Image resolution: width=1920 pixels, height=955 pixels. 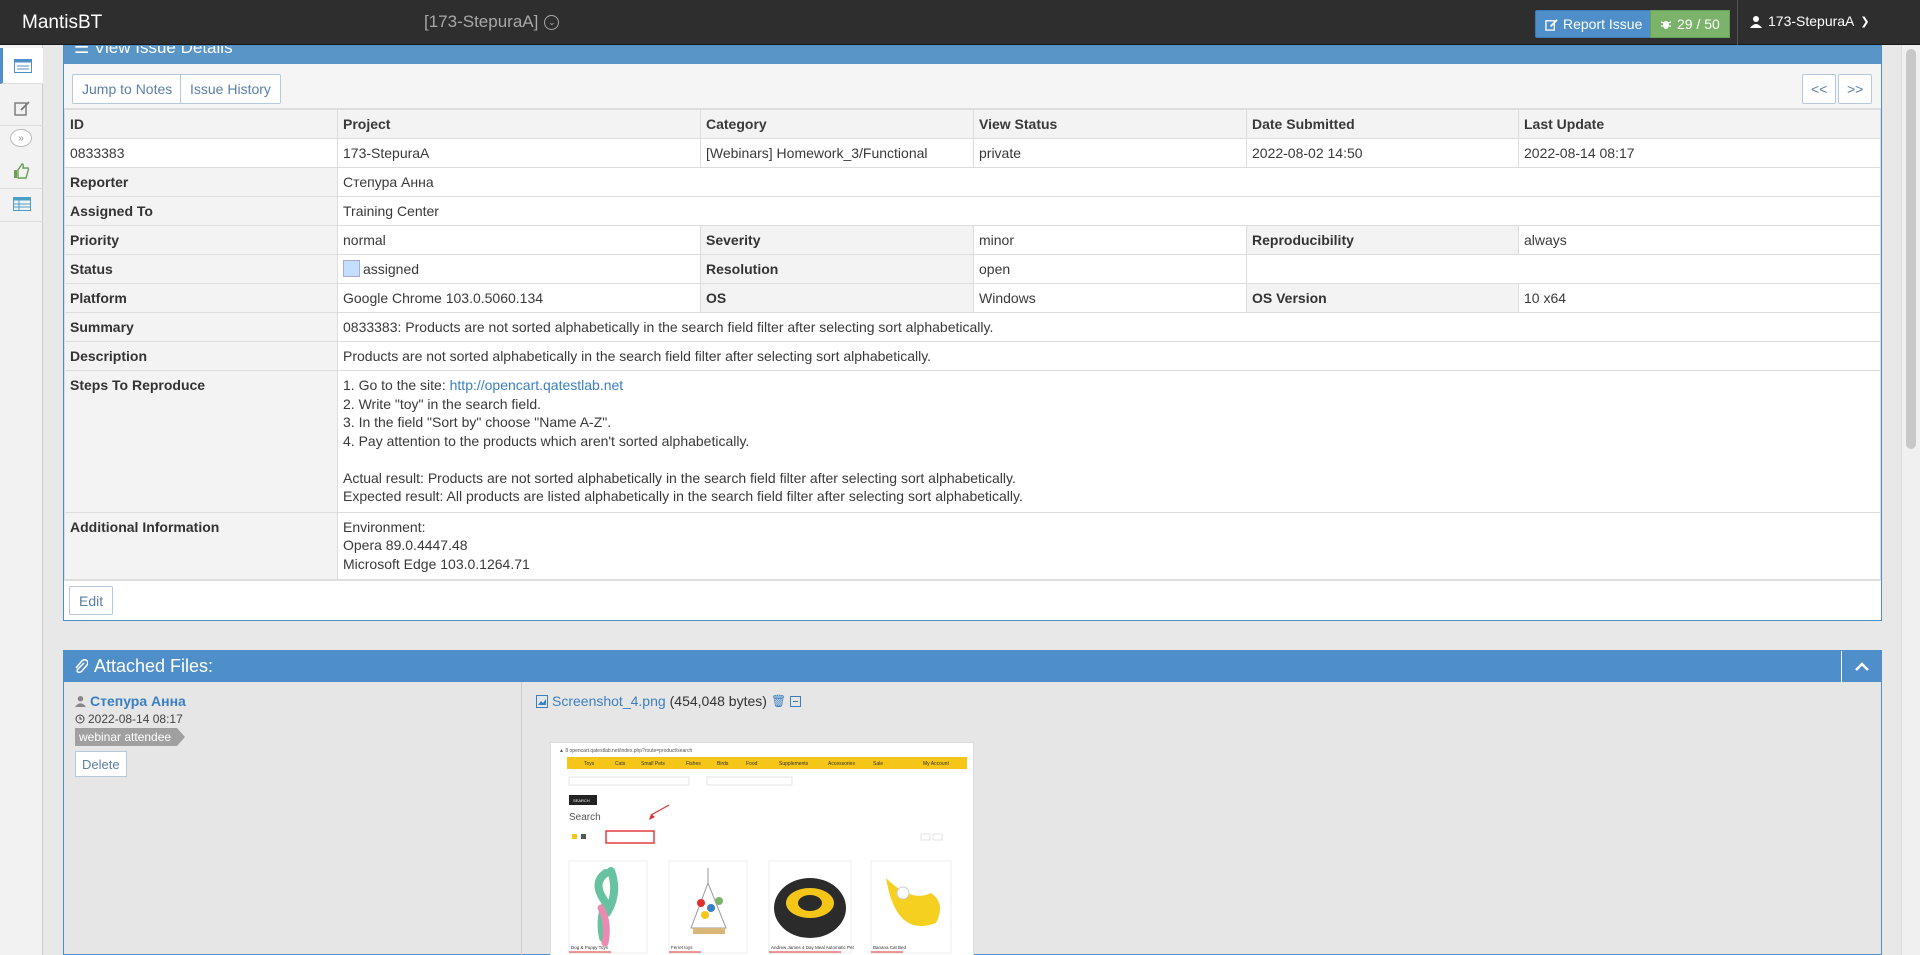 What do you see at coordinates (201, 269) in the screenshot?
I see `status-label: Status` at bounding box center [201, 269].